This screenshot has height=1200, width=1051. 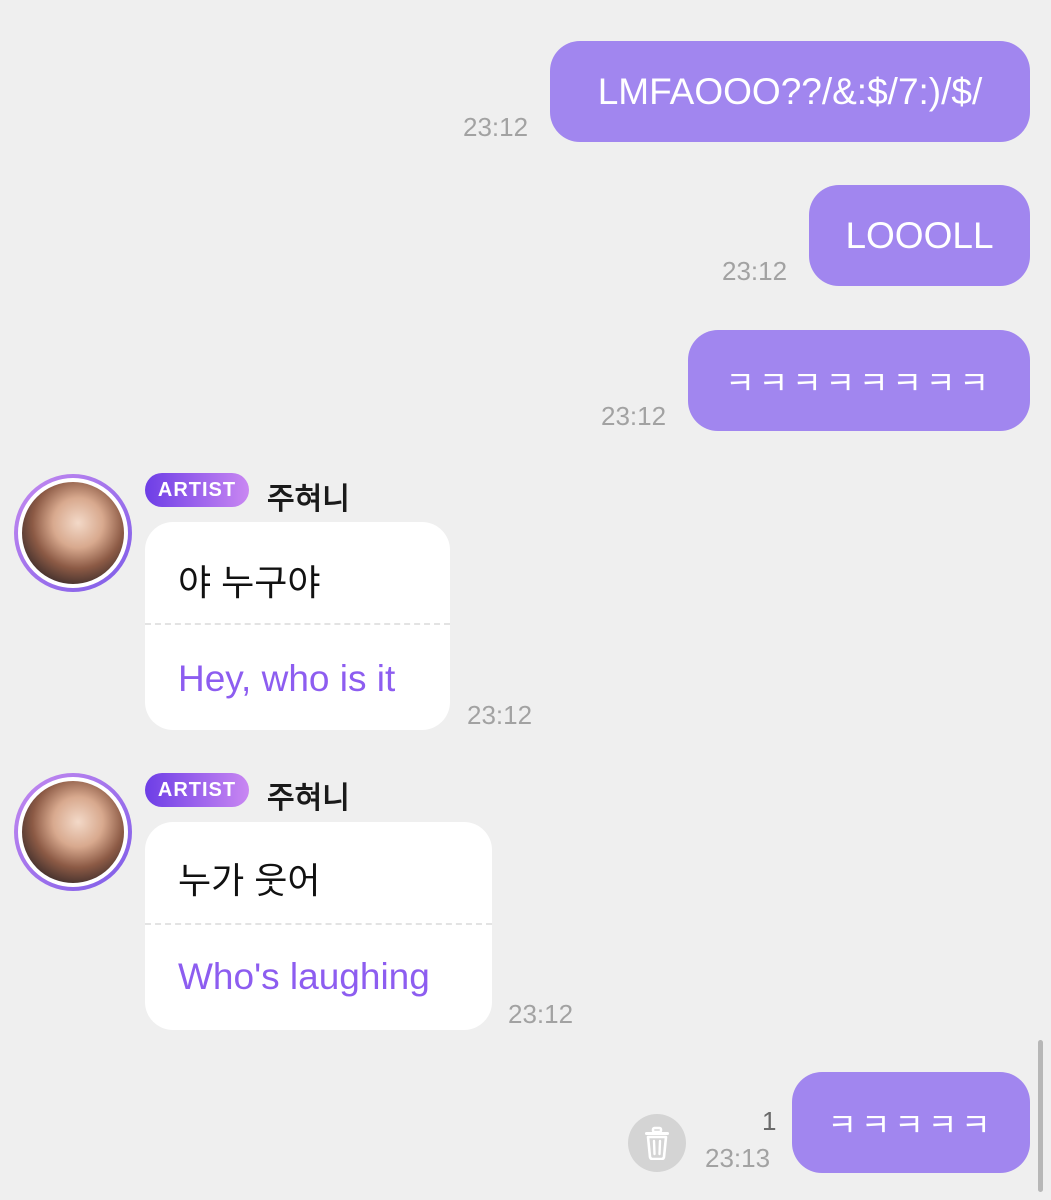 I want to click on outgoing-message-bubble: ㅋㅋㅋㅋㅋㅋㅋㅋ, so click(x=859, y=380).